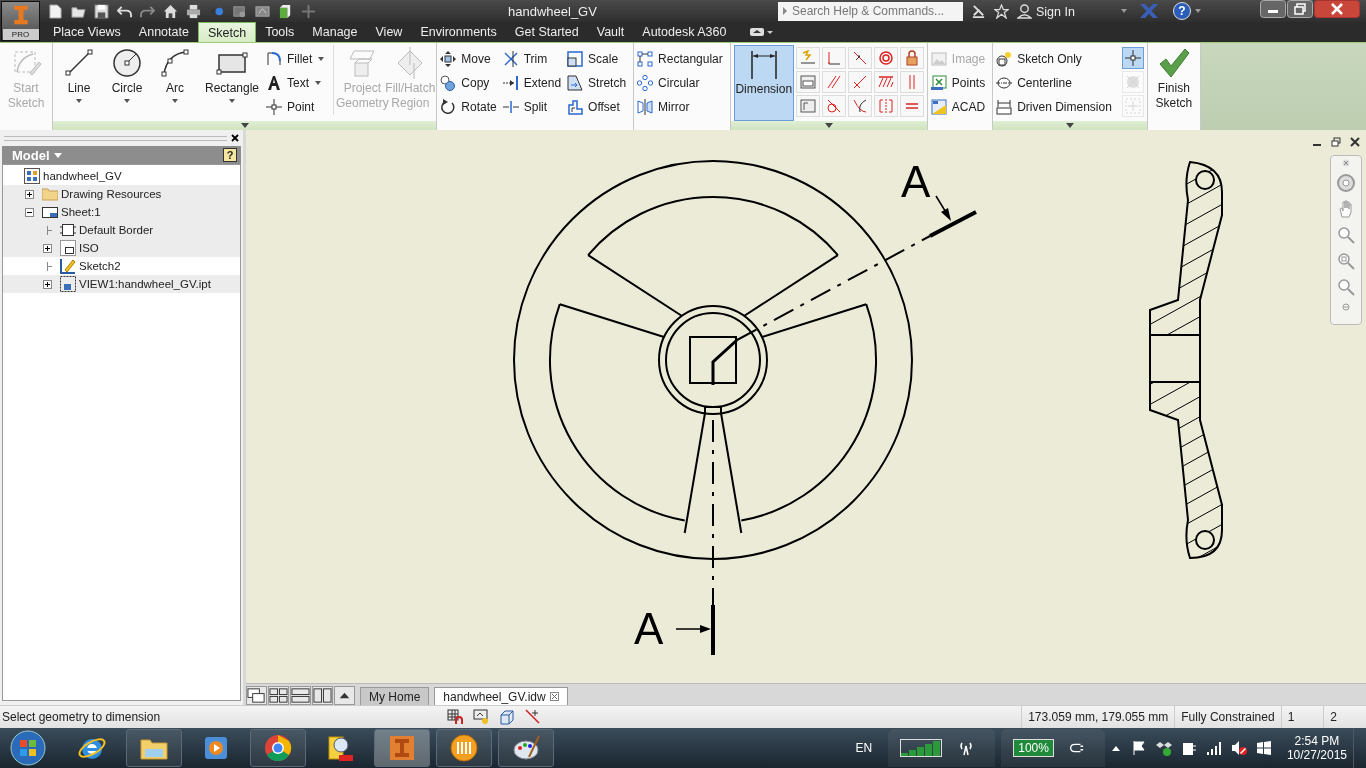  Describe the element at coordinates (761, 32) in the screenshot. I see `panel-toggle-icon` at that location.